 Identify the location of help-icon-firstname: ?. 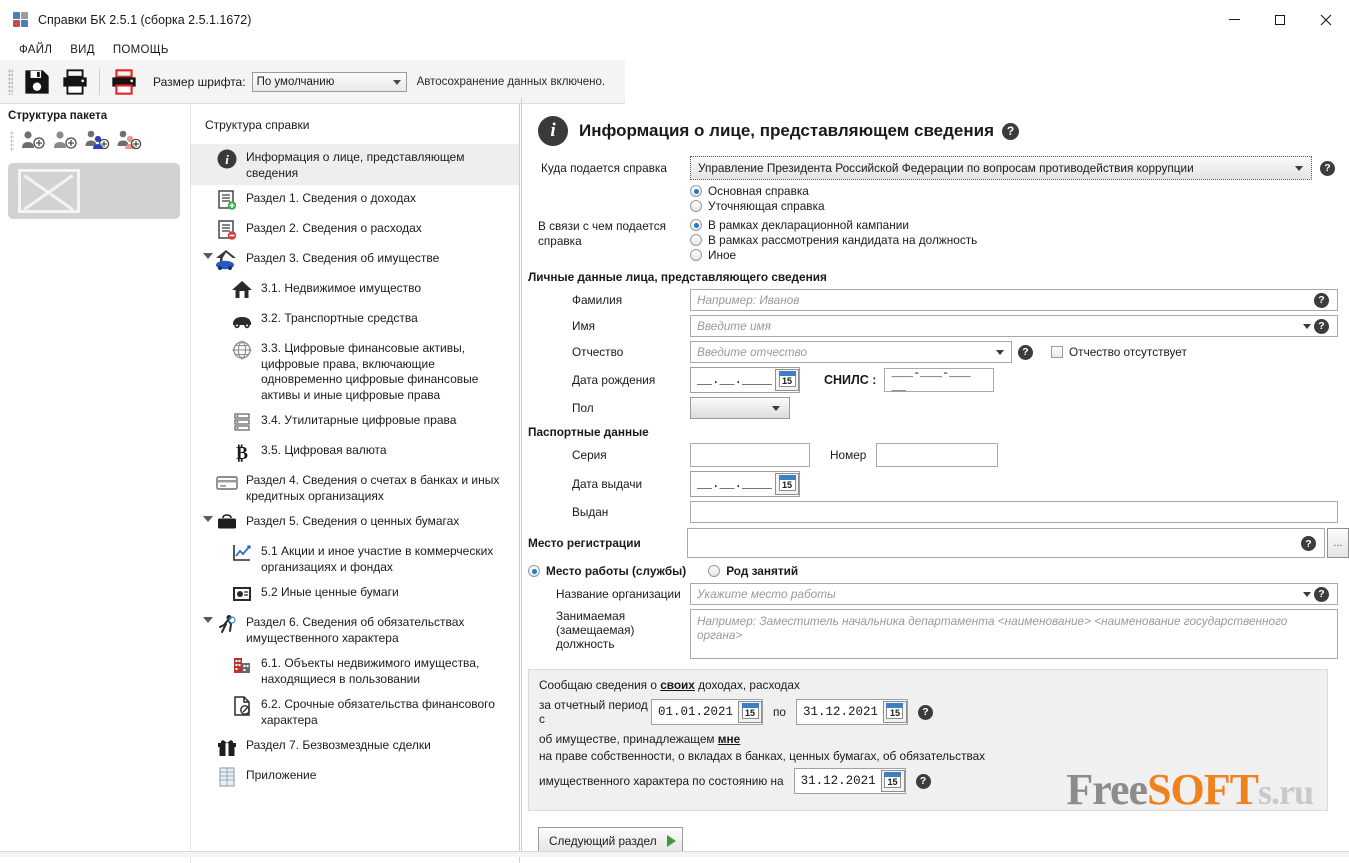
(1321, 326).